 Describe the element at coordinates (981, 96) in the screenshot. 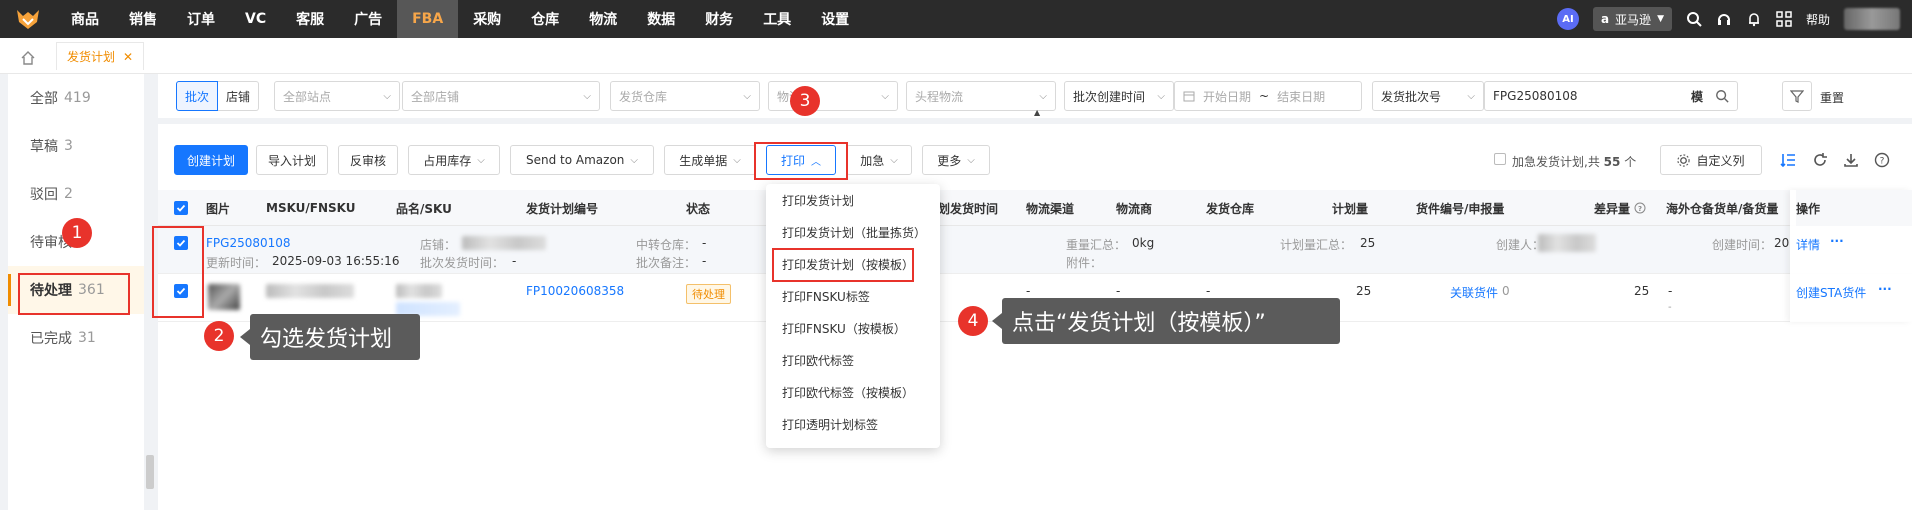

I see `head-logistics-select: 头程物流 ⌵` at that location.